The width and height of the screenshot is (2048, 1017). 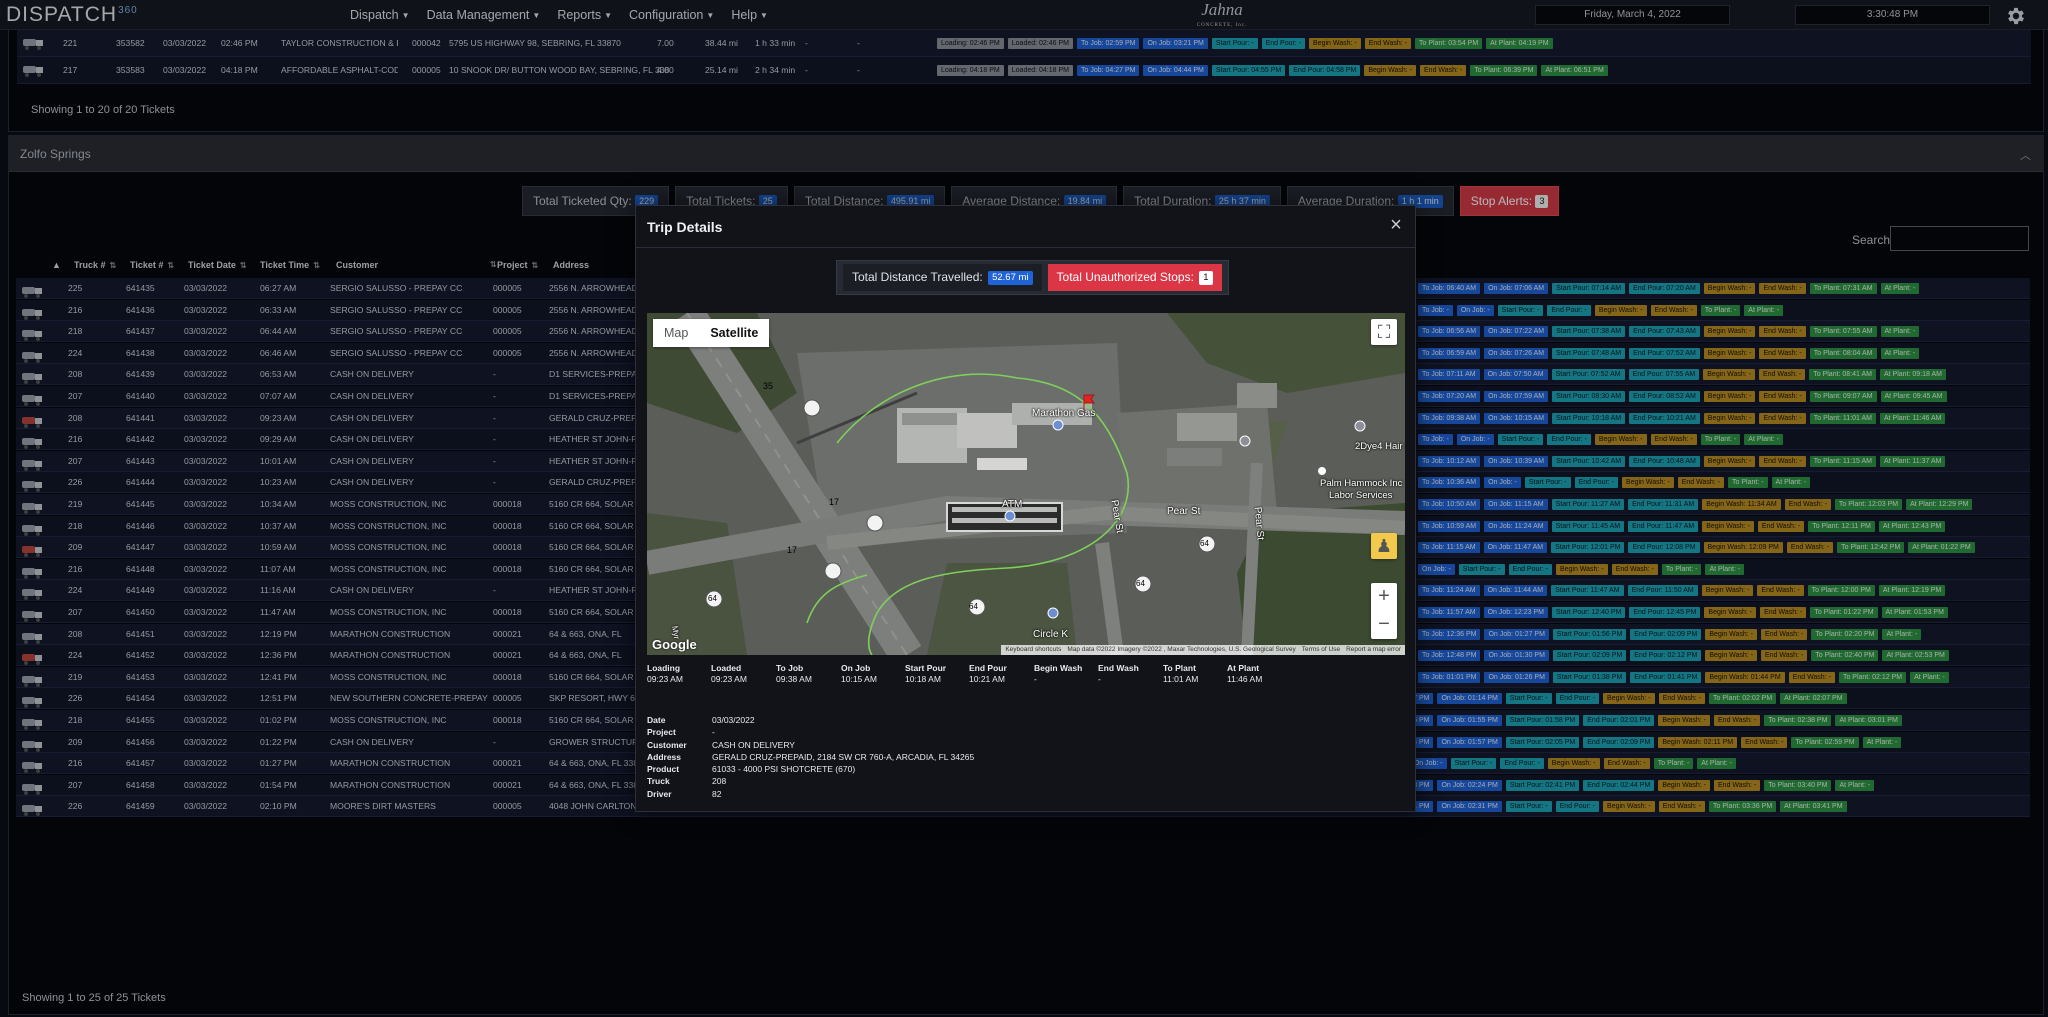 What do you see at coordinates (764, 16) in the screenshot?
I see `caret-down-icon: ▼` at bounding box center [764, 16].